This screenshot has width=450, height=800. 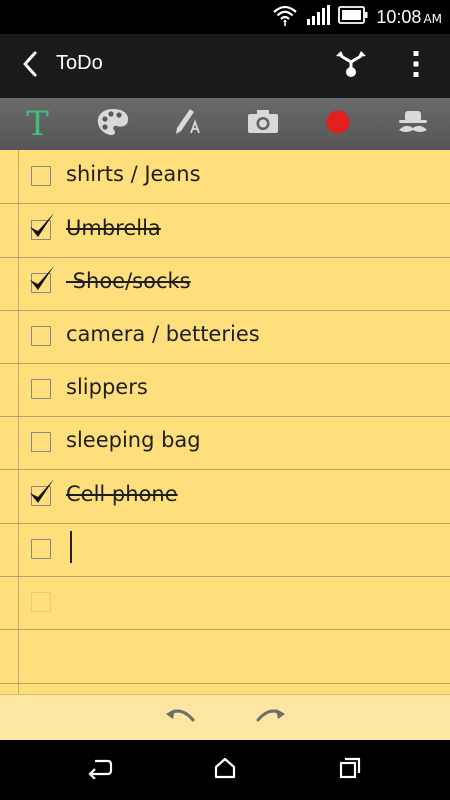 I want to click on undo-icon, so click(x=181, y=718).